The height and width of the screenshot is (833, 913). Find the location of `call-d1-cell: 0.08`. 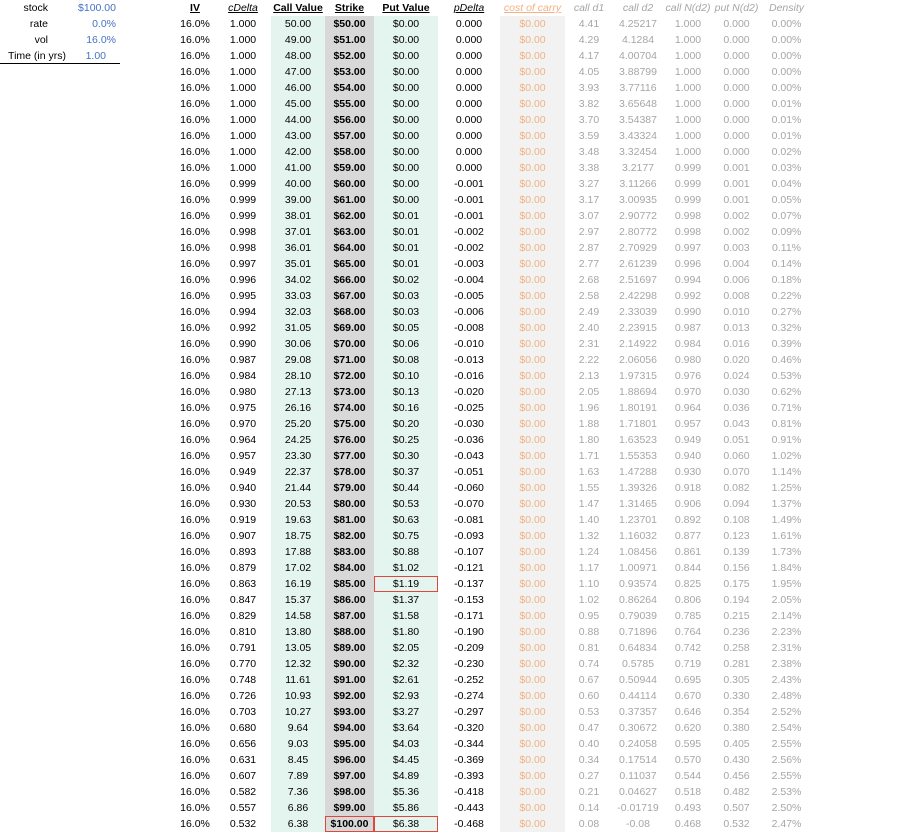

call-d1-cell: 0.08 is located at coordinates (589, 824).